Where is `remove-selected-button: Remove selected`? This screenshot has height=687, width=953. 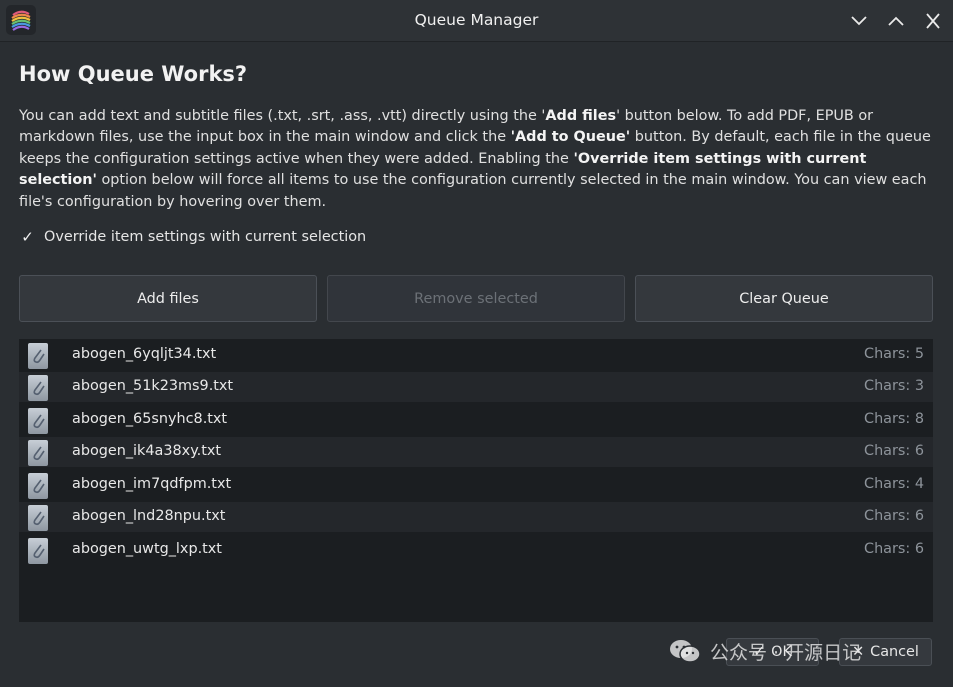 remove-selected-button: Remove selected is located at coordinates (476, 298).